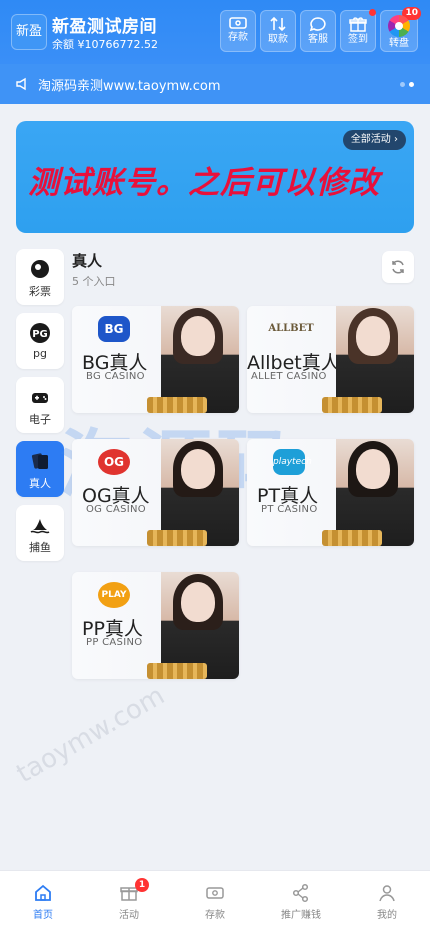  What do you see at coordinates (94, 281) in the screenshot?
I see `section-subtitle: 5 个入口` at bounding box center [94, 281].